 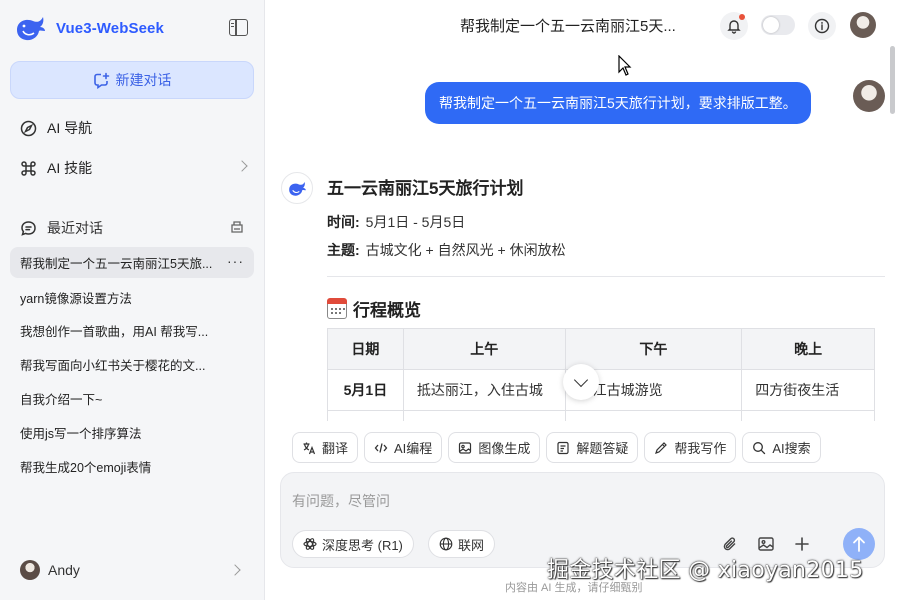 I want to click on section-title: 行程概览, so click(x=373, y=308).